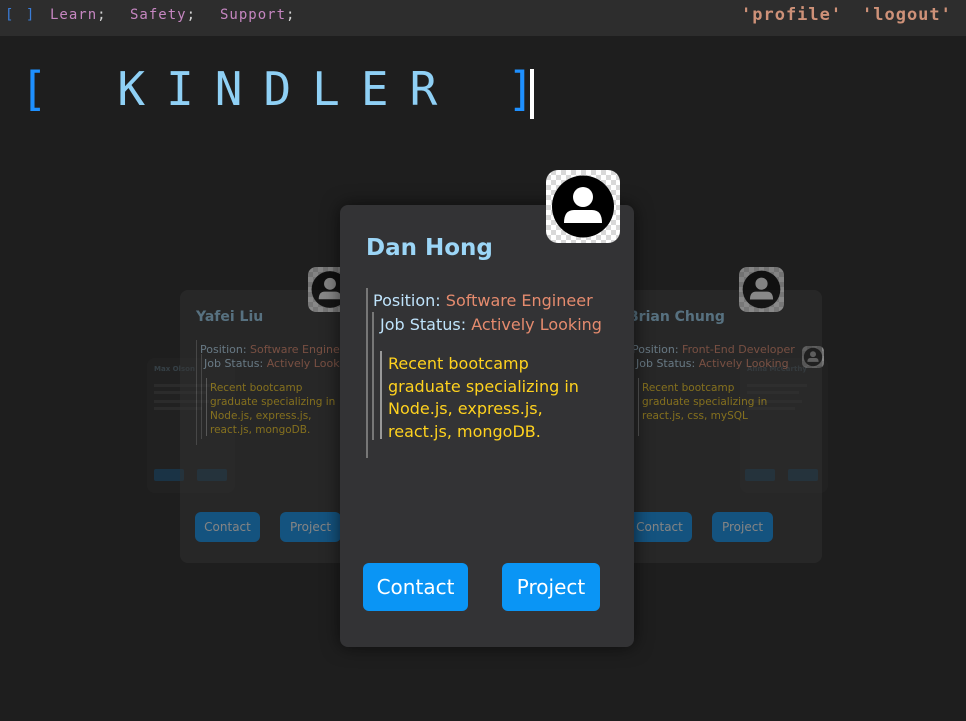 The height and width of the screenshot is (721, 966). What do you see at coordinates (163, 15) in the screenshot?
I see `nav-safety-link: Safety;` at bounding box center [163, 15].